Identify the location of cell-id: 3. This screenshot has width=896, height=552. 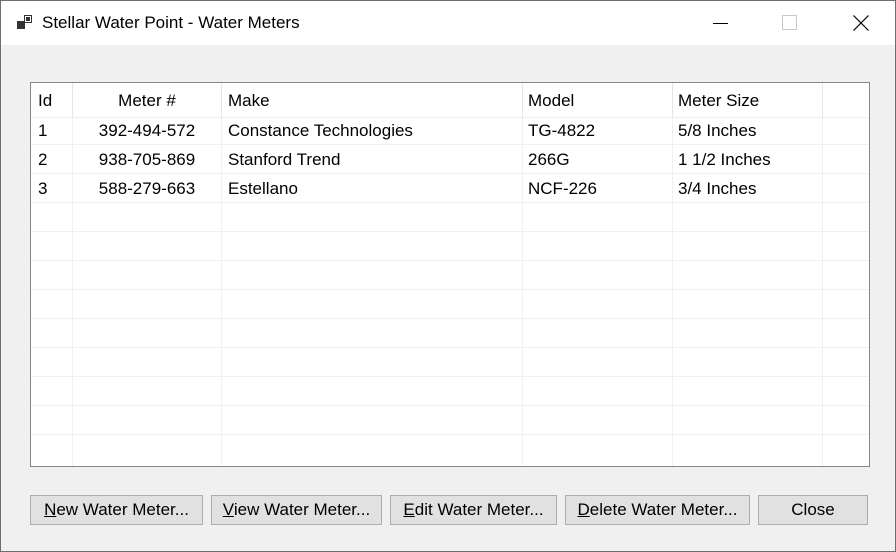
(43, 188).